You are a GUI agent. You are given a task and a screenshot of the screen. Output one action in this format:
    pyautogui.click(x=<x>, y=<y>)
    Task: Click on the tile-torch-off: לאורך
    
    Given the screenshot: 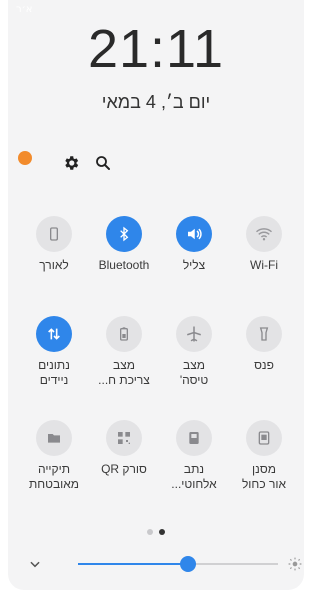 What is the action you would take?
    pyautogui.click(x=54, y=244)
    